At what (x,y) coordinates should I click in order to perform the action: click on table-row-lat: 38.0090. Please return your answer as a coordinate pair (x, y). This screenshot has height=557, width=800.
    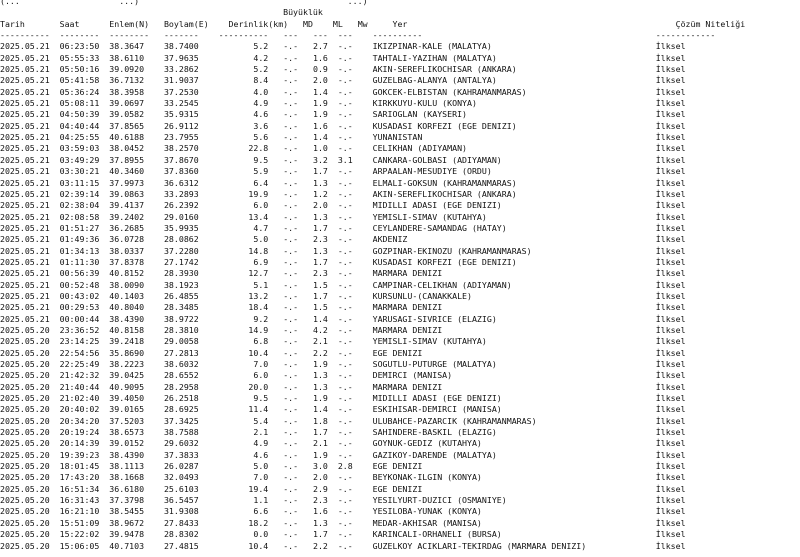
    Looking at the image, I should click on (129, 284).